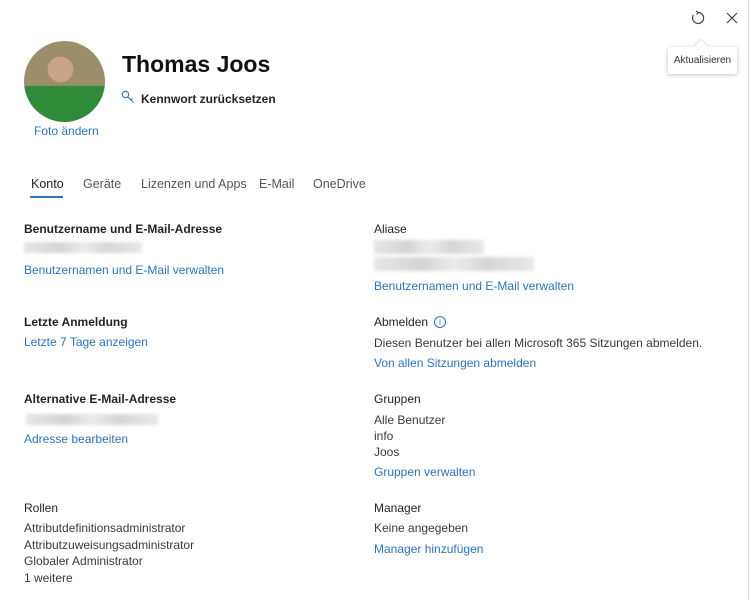  What do you see at coordinates (398, 508) in the screenshot?
I see `manager-heading: Manager` at bounding box center [398, 508].